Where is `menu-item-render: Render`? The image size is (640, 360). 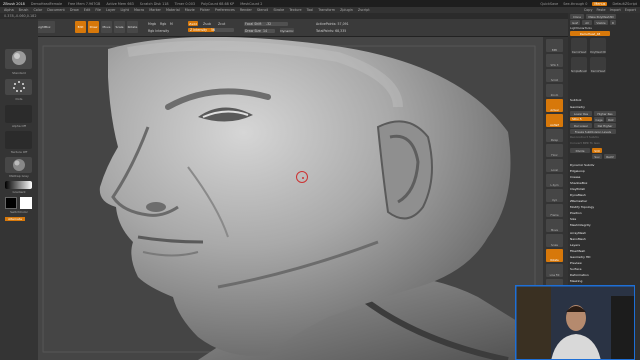 menu-item-render: Render is located at coordinates (246, 10).